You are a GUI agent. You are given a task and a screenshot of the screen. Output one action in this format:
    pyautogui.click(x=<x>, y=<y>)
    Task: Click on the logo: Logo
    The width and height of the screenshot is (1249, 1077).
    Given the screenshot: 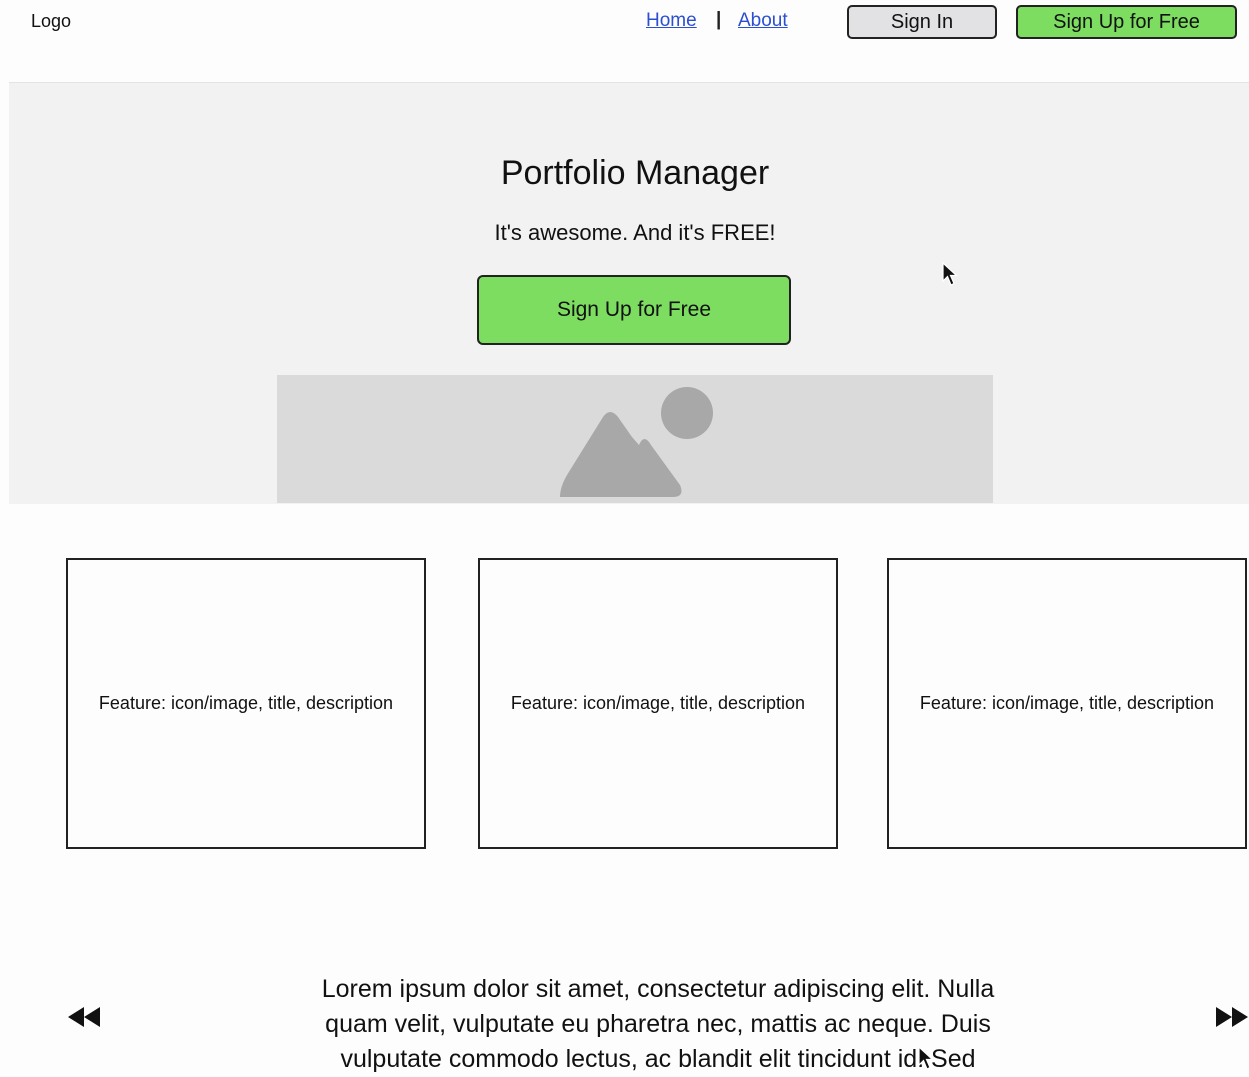 What is the action you would take?
    pyautogui.click(x=51, y=21)
    